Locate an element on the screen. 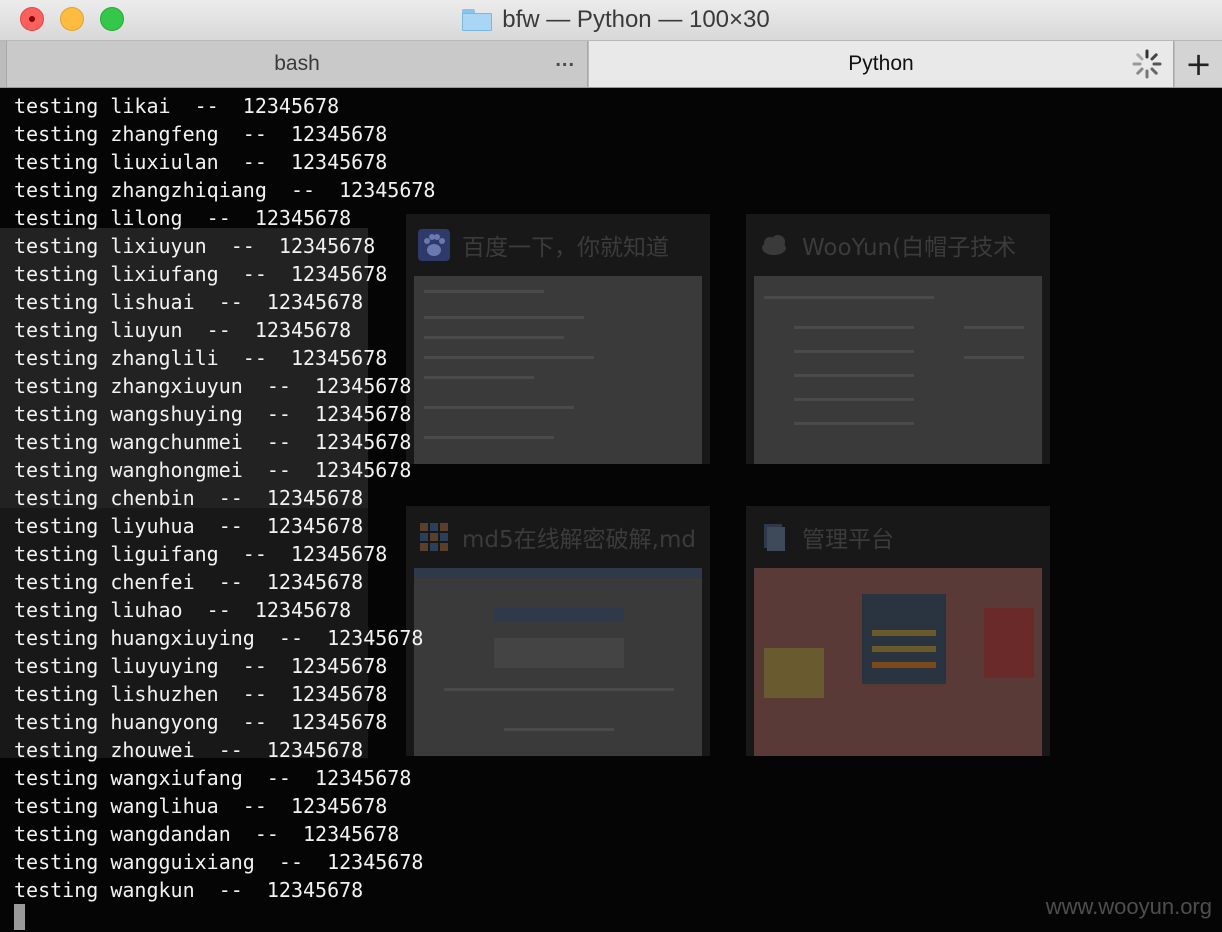 The height and width of the screenshot is (932, 1222). backdrop-tile: md5在线解密破解,md is located at coordinates (558, 631).